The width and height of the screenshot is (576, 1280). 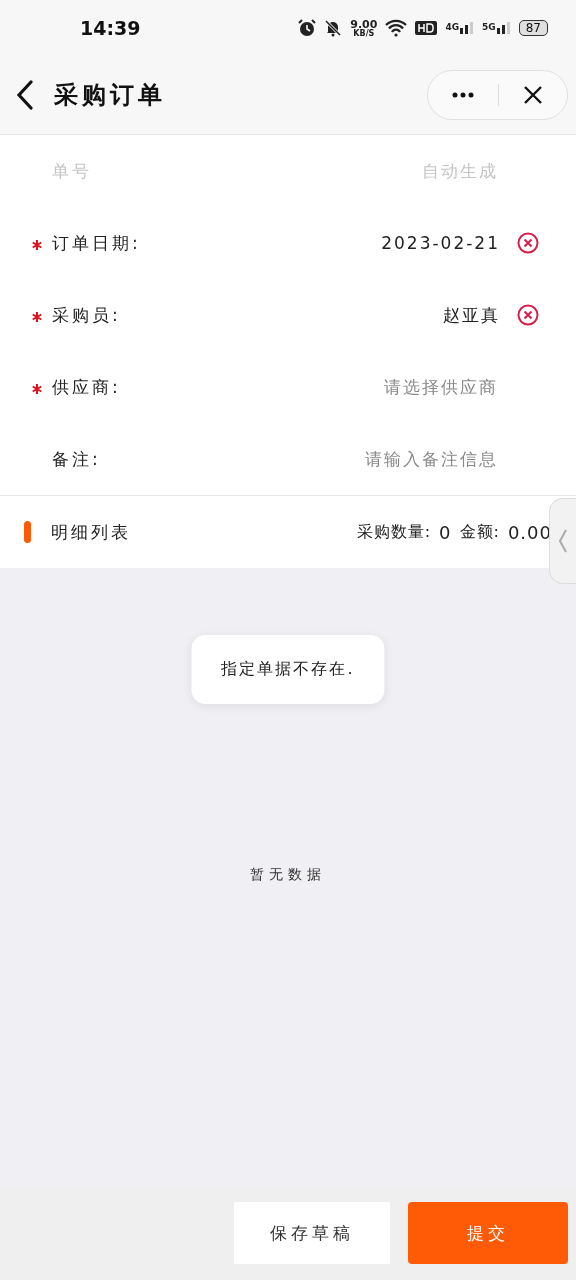 I want to click on network-speed: 9.00, so click(x=364, y=24).